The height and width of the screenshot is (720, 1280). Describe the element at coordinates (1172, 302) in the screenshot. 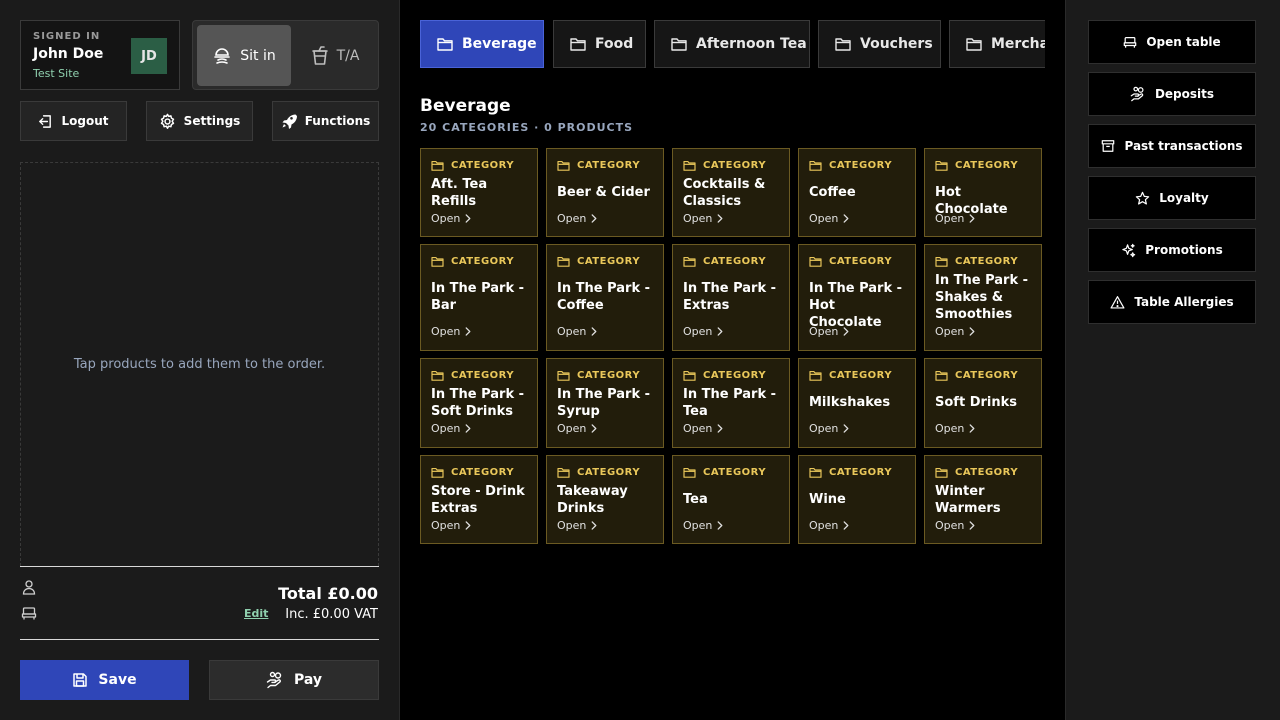

I see `table-allergies-button: Table Allergies` at that location.